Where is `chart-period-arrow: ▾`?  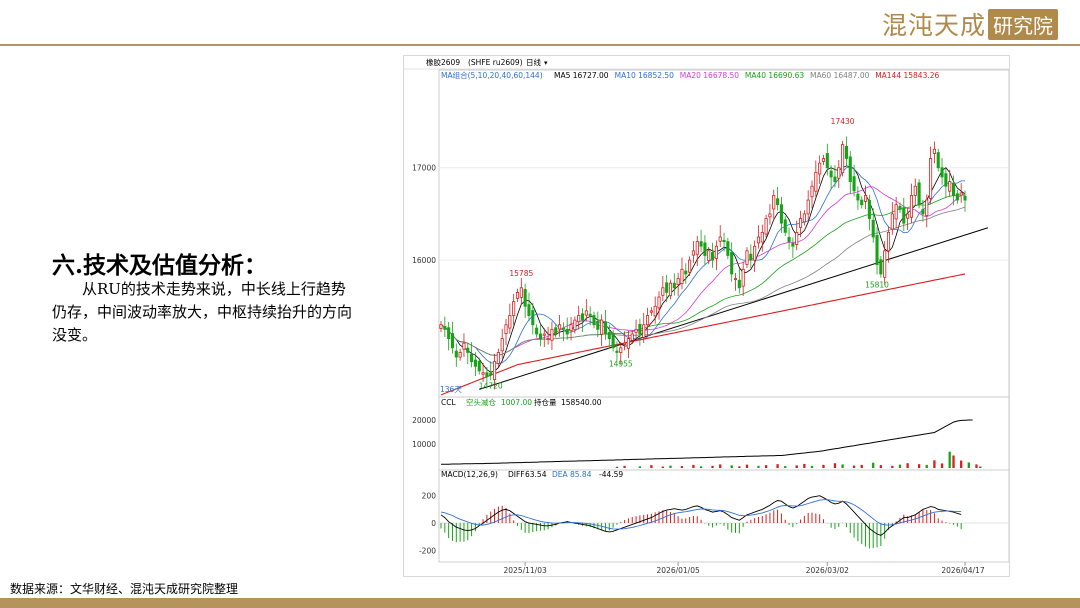 chart-period-arrow: ▾ is located at coordinates (546, 63).